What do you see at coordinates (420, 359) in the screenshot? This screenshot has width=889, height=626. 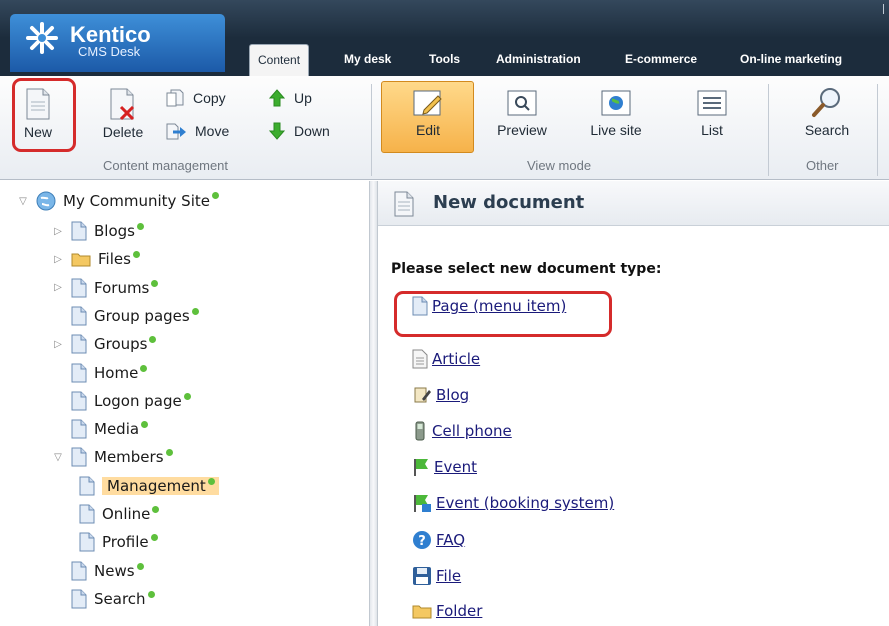 I see `article-icon` at bounding box center [420, 359].